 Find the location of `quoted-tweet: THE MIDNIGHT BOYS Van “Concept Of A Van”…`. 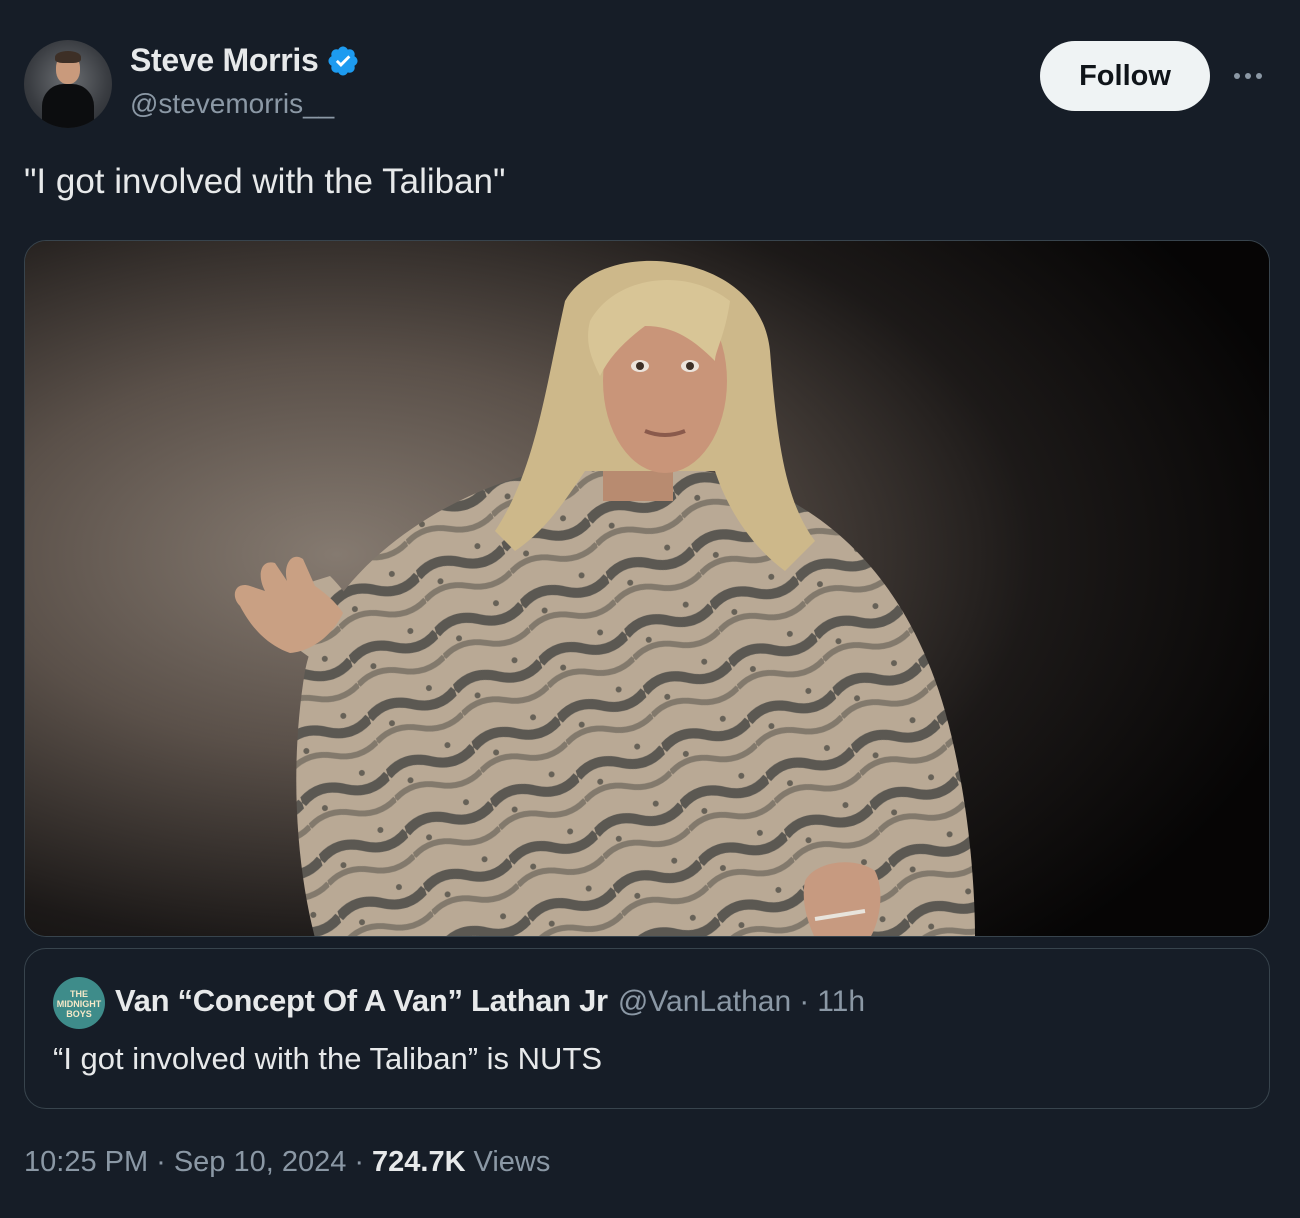

quoted-tweet: THE MIDNIGHT BOYS Van “Concept Of A Van”… is located at coordinates (647, 1028).